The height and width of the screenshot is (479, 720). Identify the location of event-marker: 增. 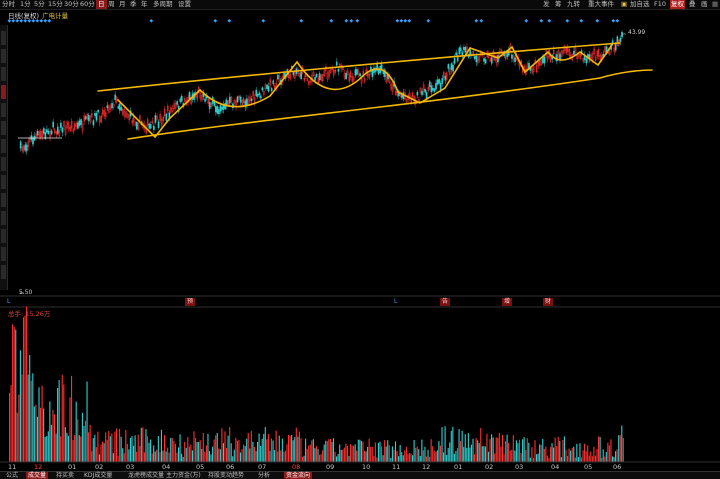
(507, 302).